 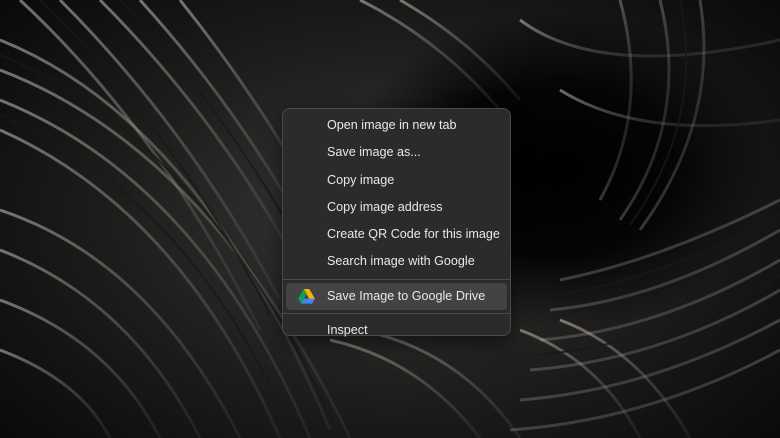 I want to click on menu-item-copy-image: Copy image, so click(x=396, y=180).